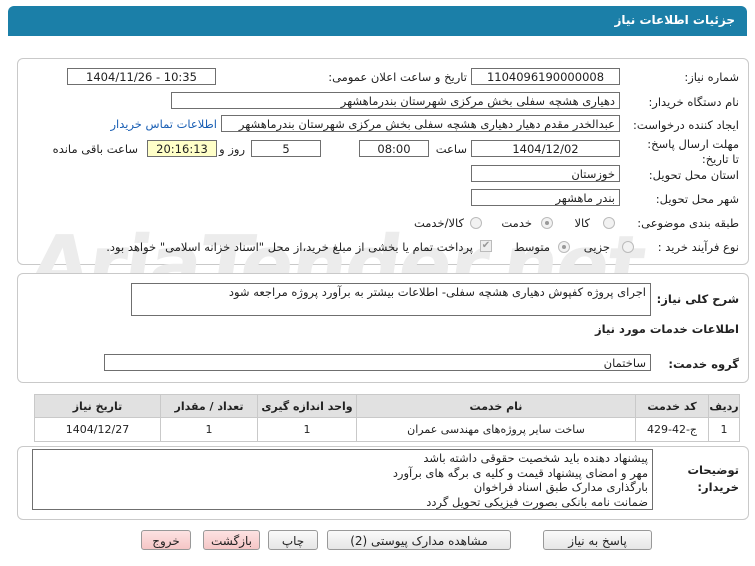  What do you see at coordinates (95, 149) in the screenshot?
I see `remaining-label: ساعت باقی مانده` at bounding box center [95, 149].